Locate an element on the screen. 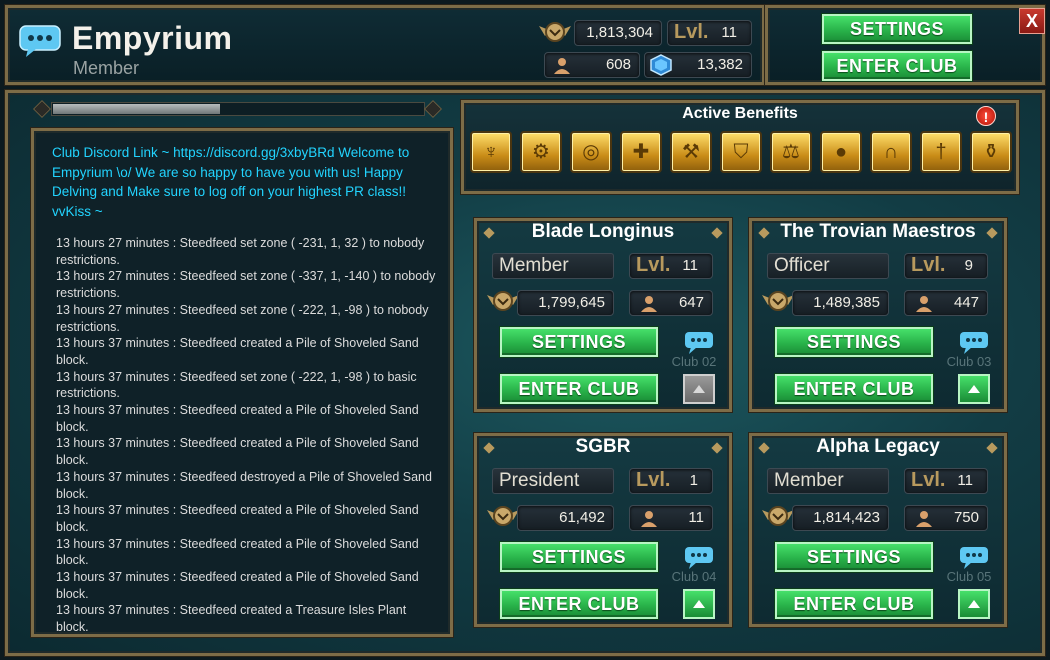 The width and height of the screenshot is (1050, 660). settings-button: SETTINGS is located at coordinates (897, 29).